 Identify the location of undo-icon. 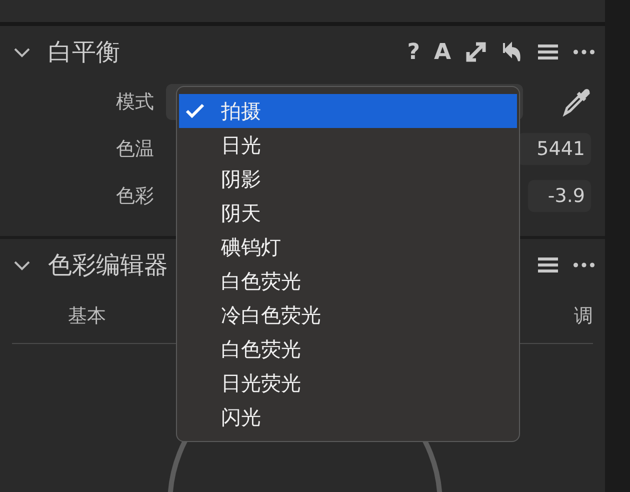
(512, 52).